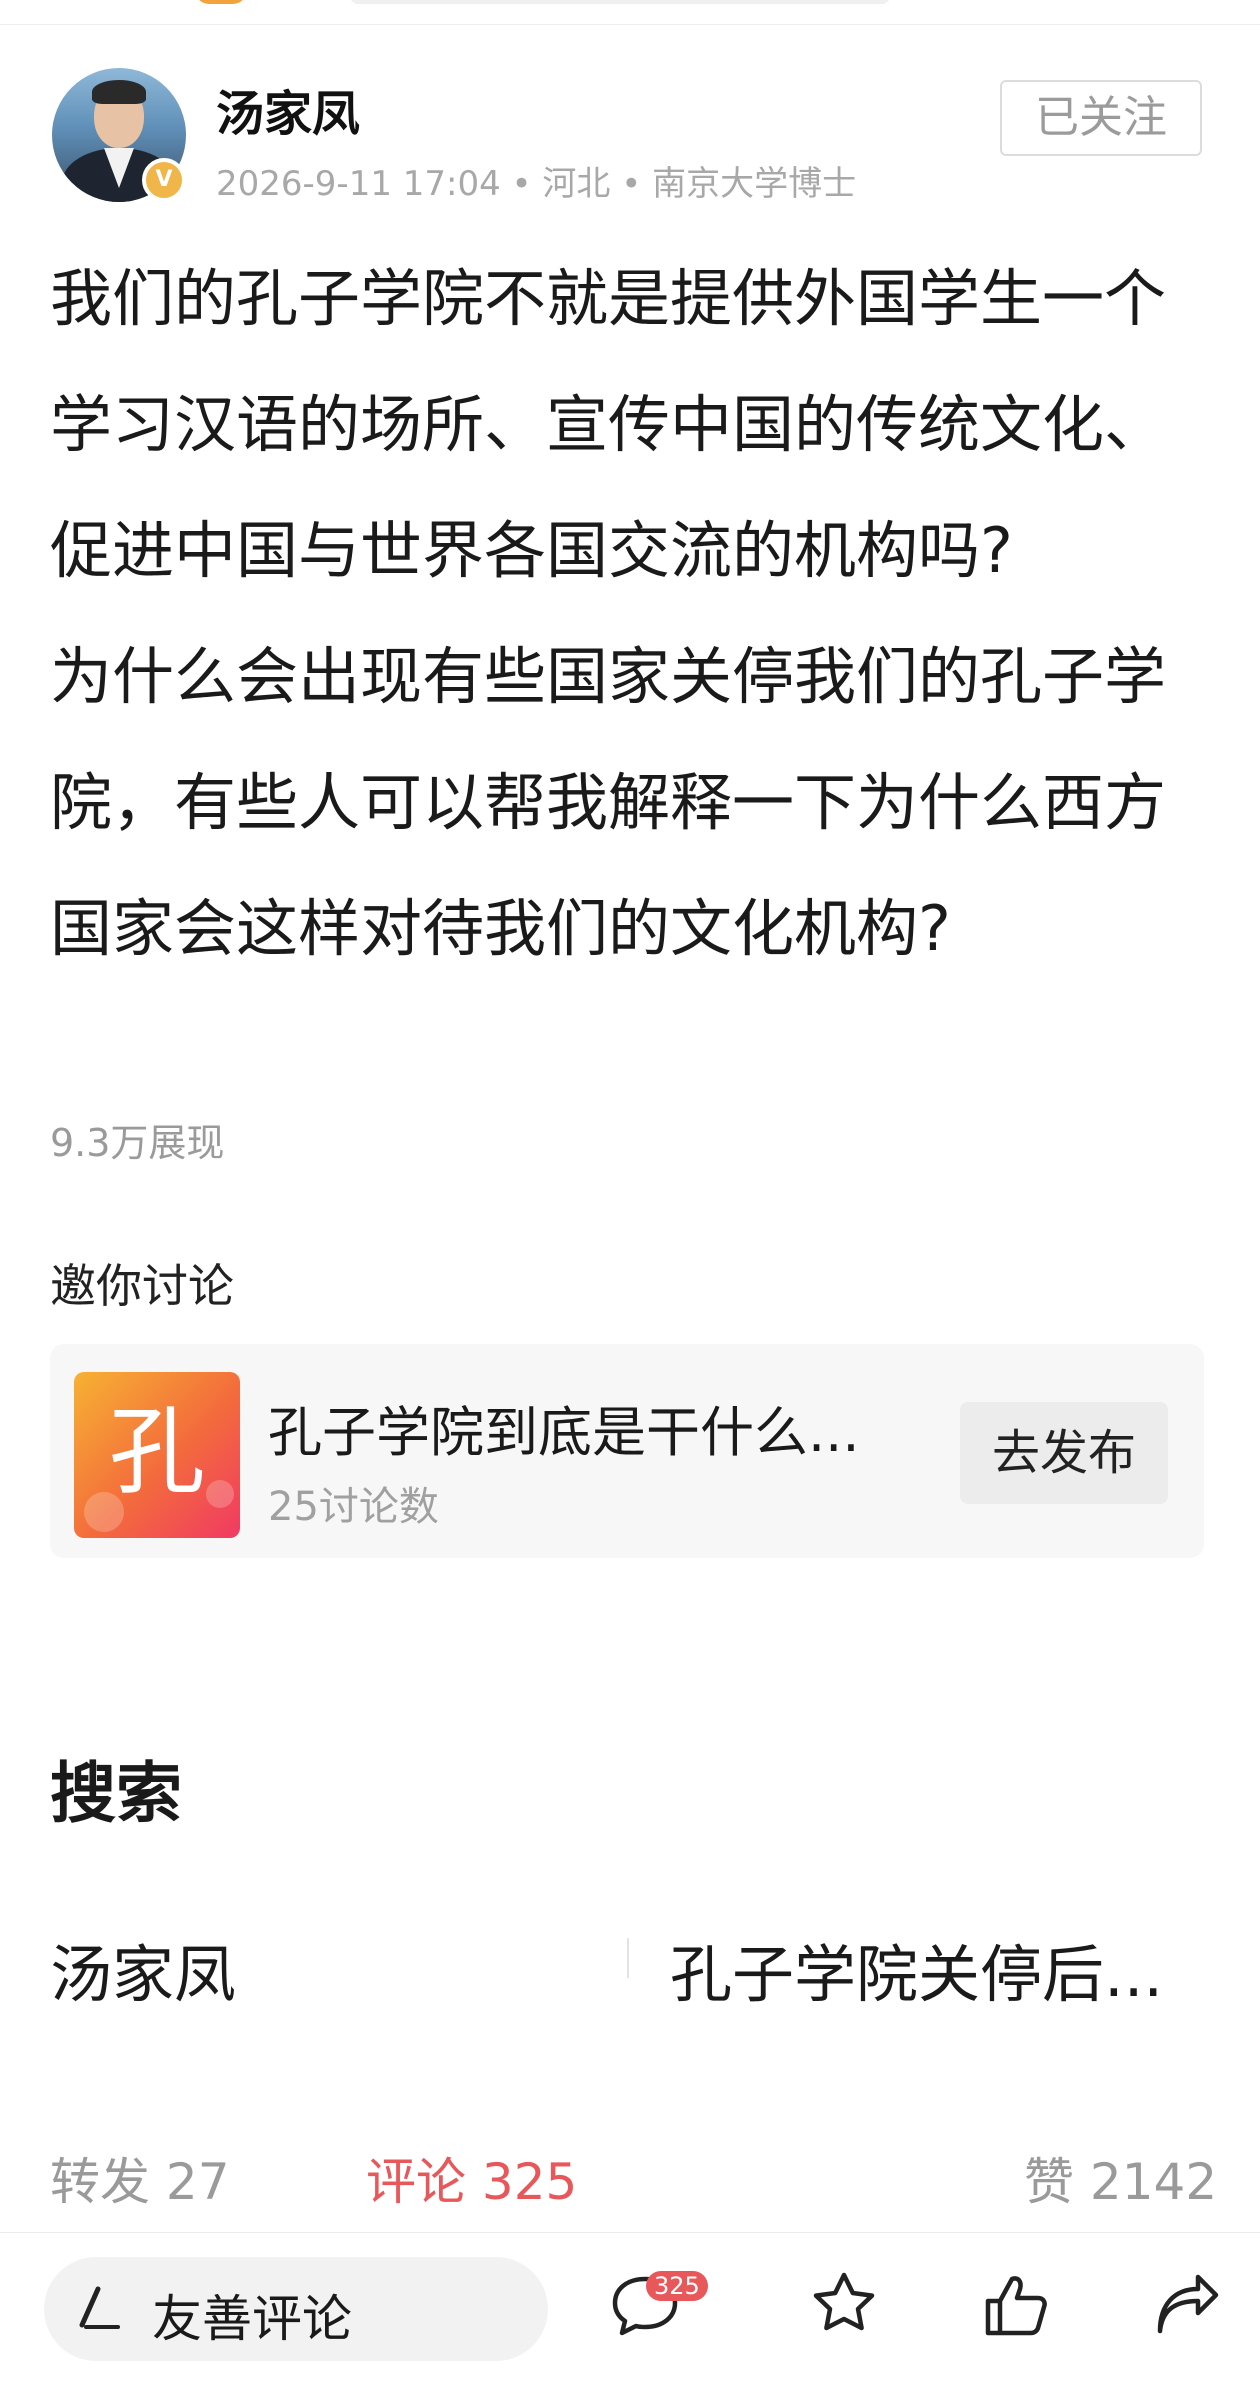 The image size is (1260, 2385). Describe the element at coordinates (1064, 1453) in the screenshot. I see `publish-button: 去发布` at that location.